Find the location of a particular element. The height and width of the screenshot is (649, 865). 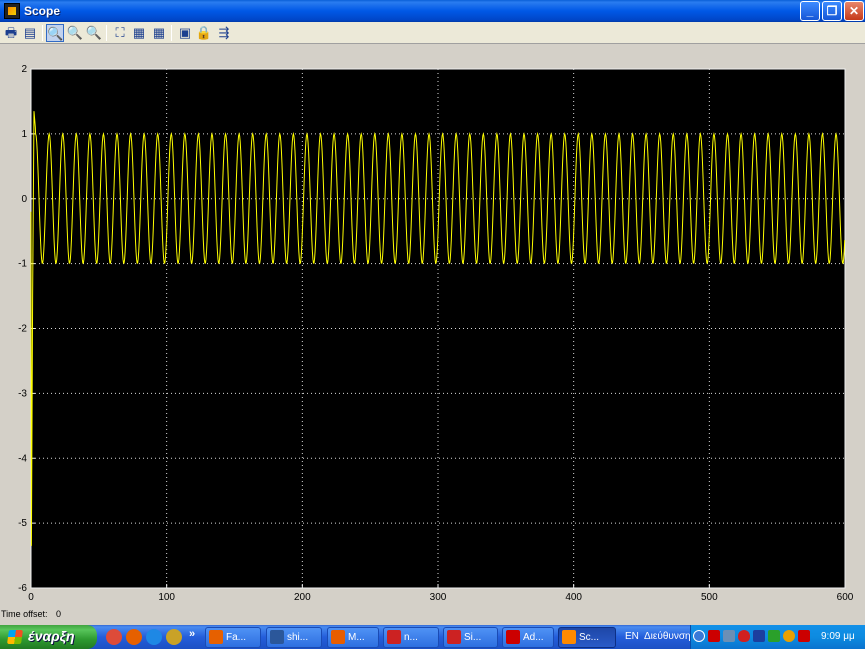

y-tick-label: -6 is located at coordinates (22, 588).